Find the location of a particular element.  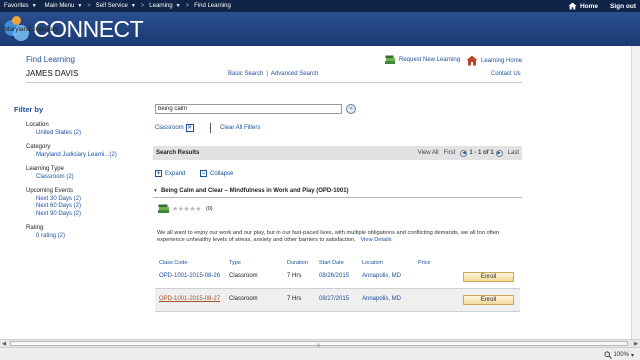

main-menu: Main Menu ▼ is located at coordinates (64, 6).